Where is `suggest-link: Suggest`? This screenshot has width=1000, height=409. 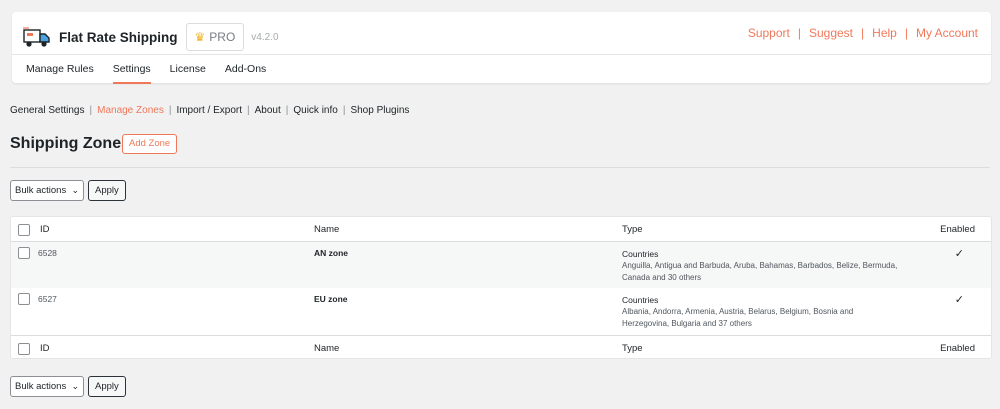 suggest-link: Suggest is located at coordinates (831, 33).